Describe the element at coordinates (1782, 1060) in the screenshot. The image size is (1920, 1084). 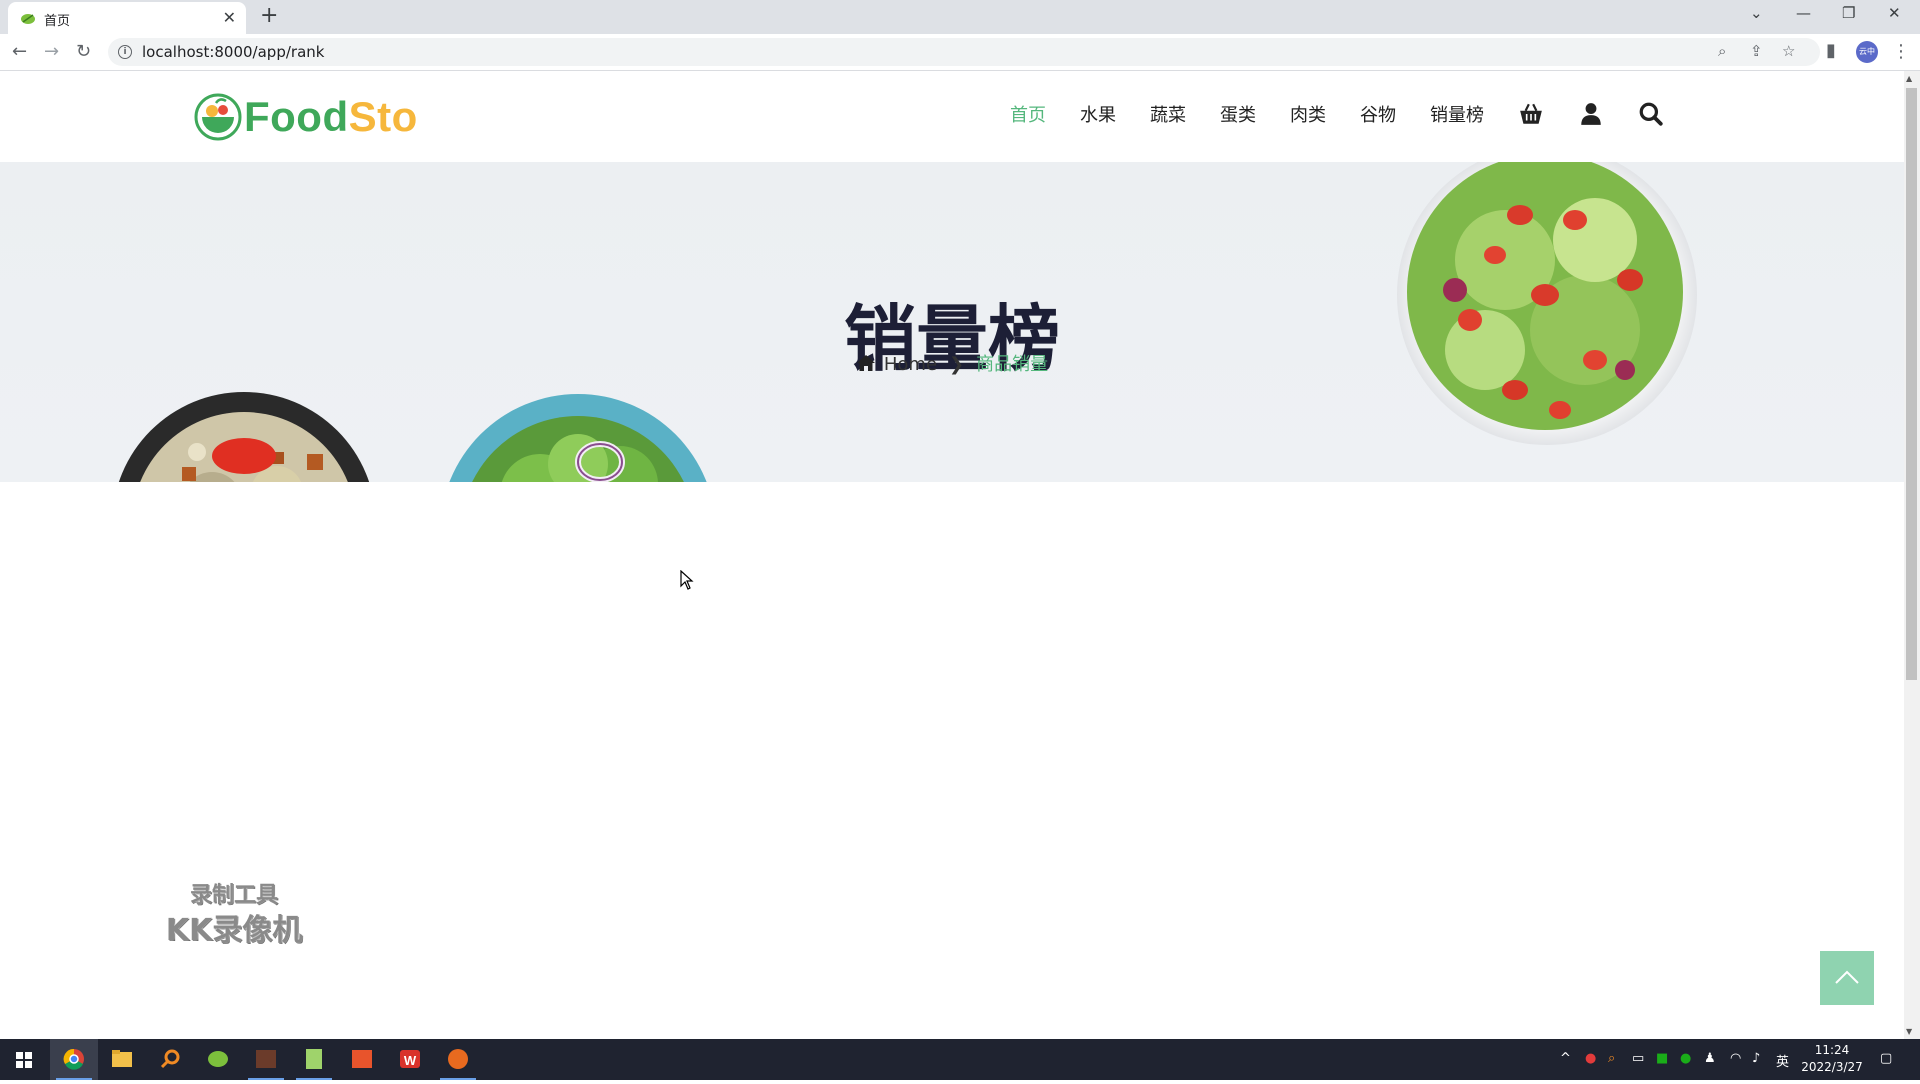
I see `tray-ime-indicator: 英` at that location.